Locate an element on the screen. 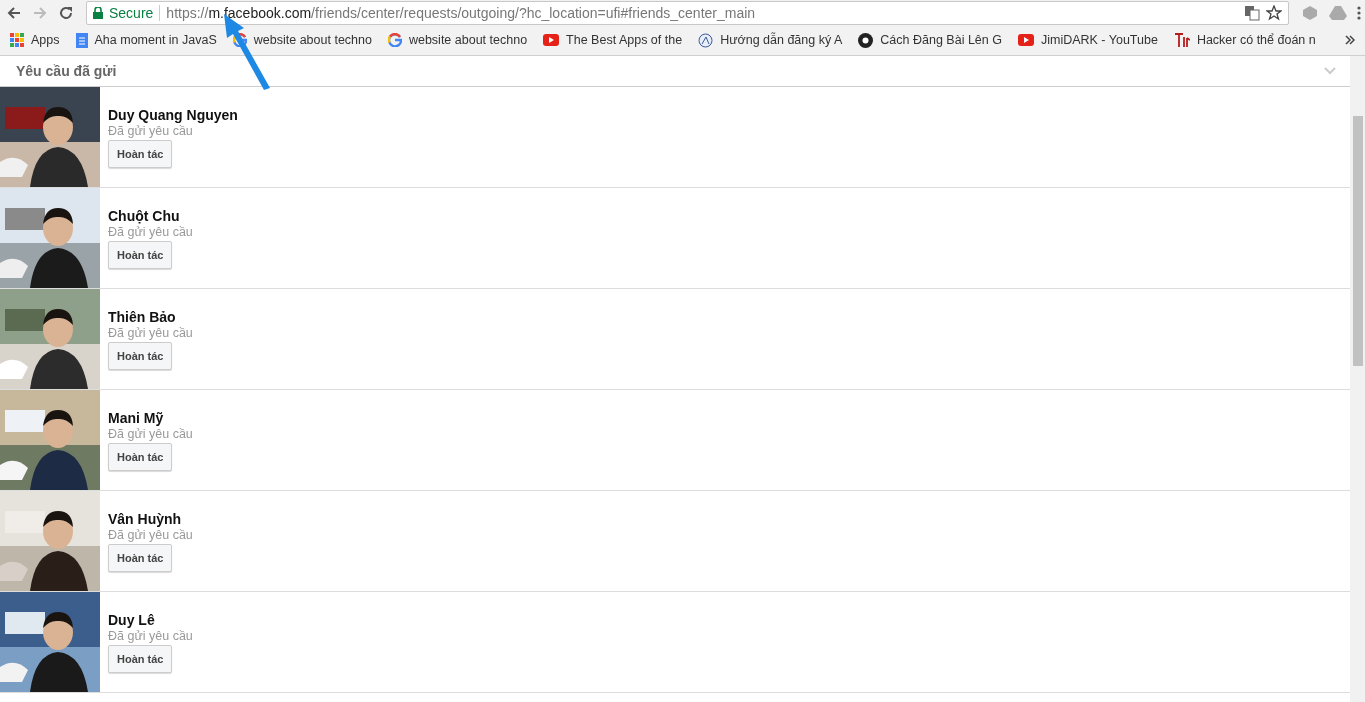 This screenshot has height=702, width=1365. address-bar: Secure https://m.facebook.com/friends/center/requests/outgoing/?hc_location=ufi#friends_center_main is located at coordinates (687, 12).